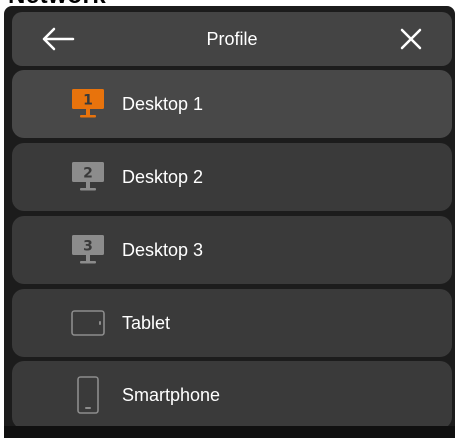 The height and width of the screenshot is (438, 455). I want to click on close-button, so click(411, 39).